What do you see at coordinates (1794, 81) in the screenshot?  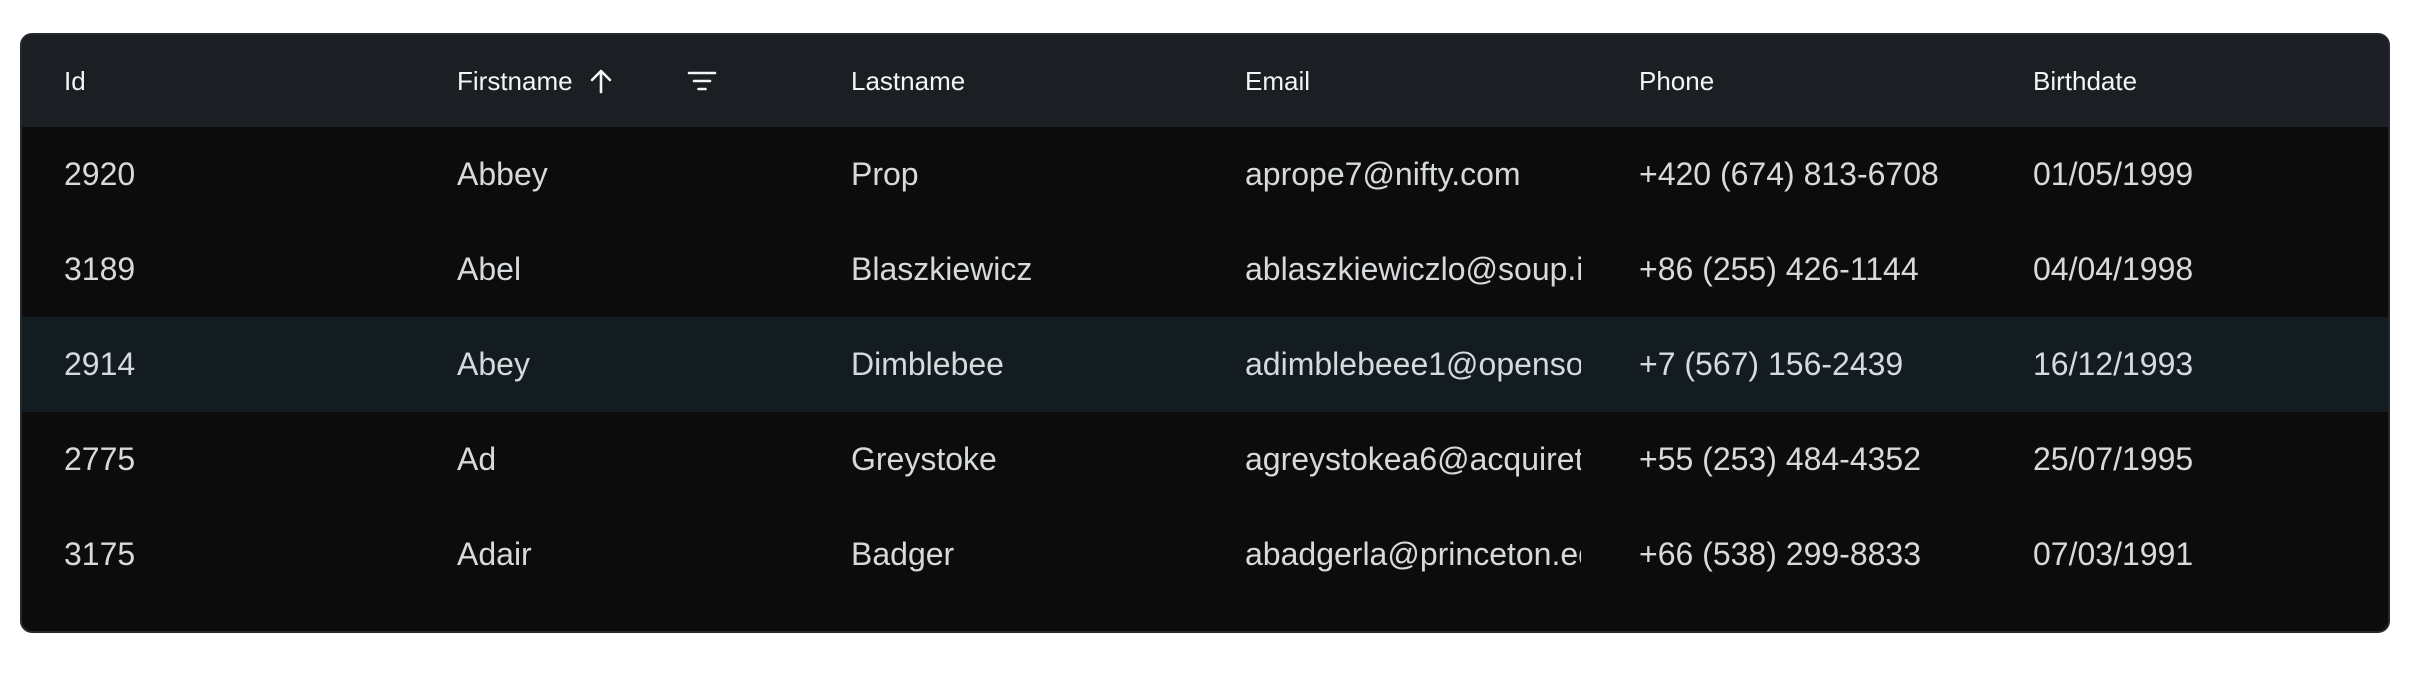 I see `column-header-phone: Phone` at bounding box center [1794, 81].